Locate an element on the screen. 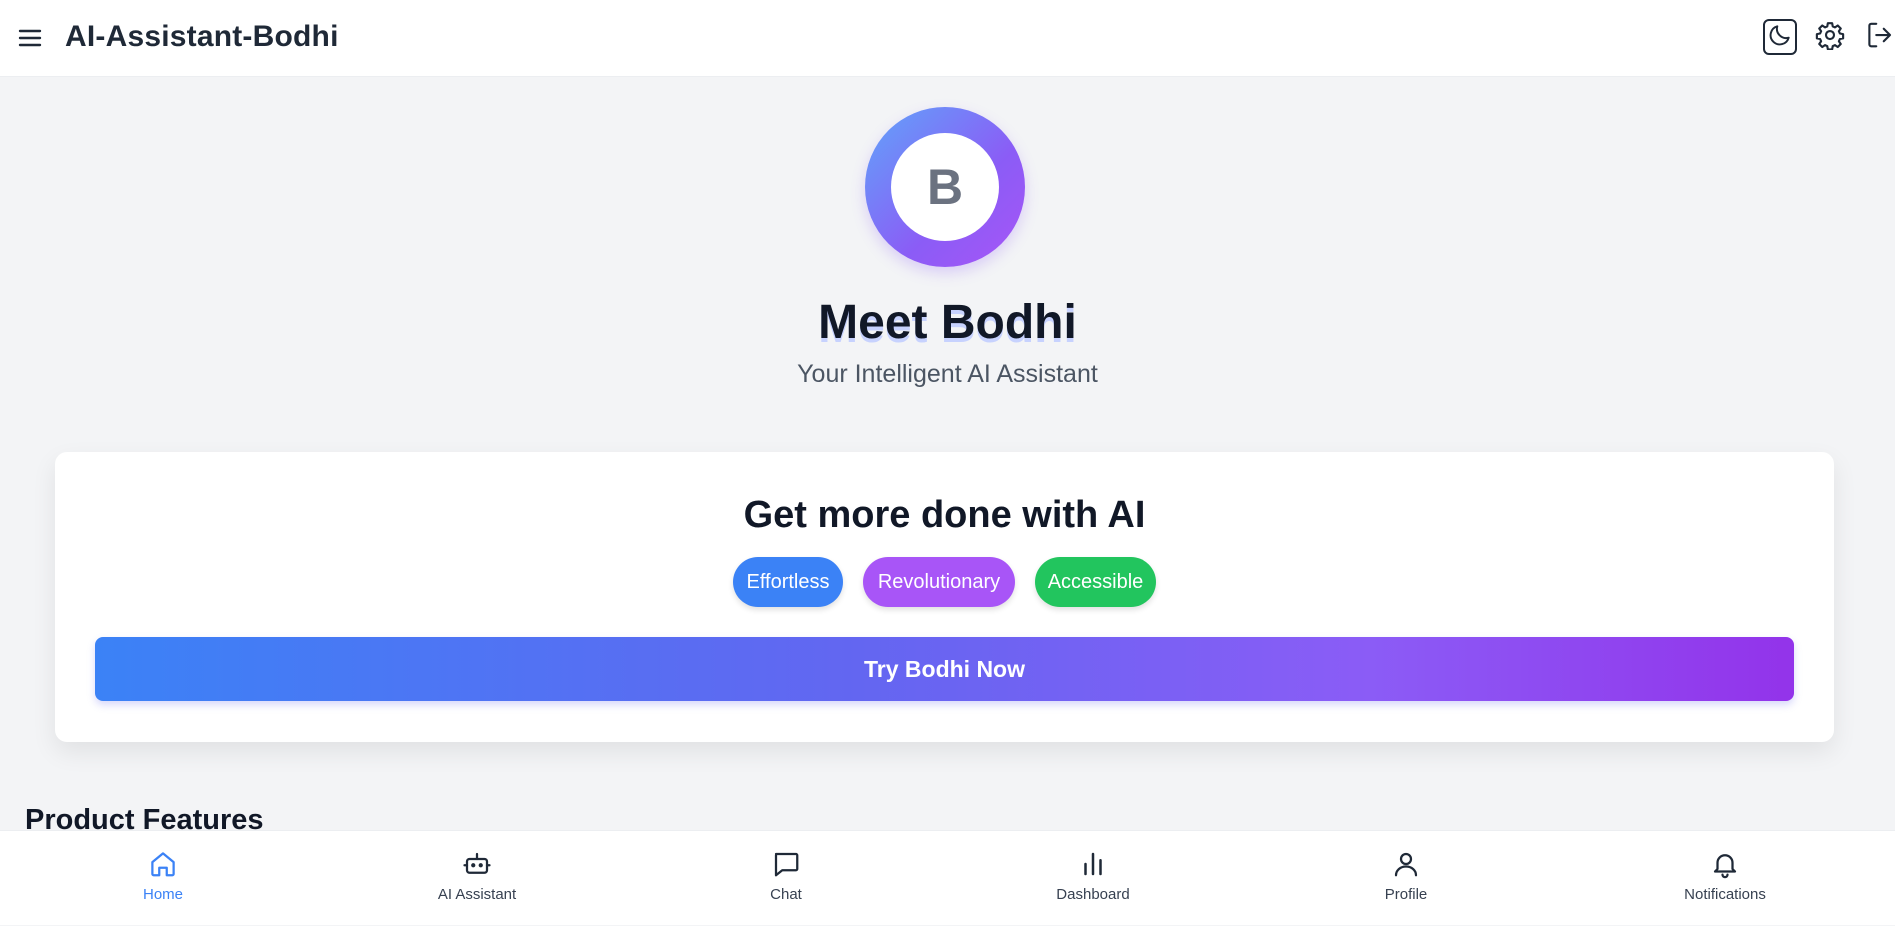 The width and height of the screenshot is (1895, 926). try-bodhi-button: Try Bodhi Now is located at coordinates (944, 669).